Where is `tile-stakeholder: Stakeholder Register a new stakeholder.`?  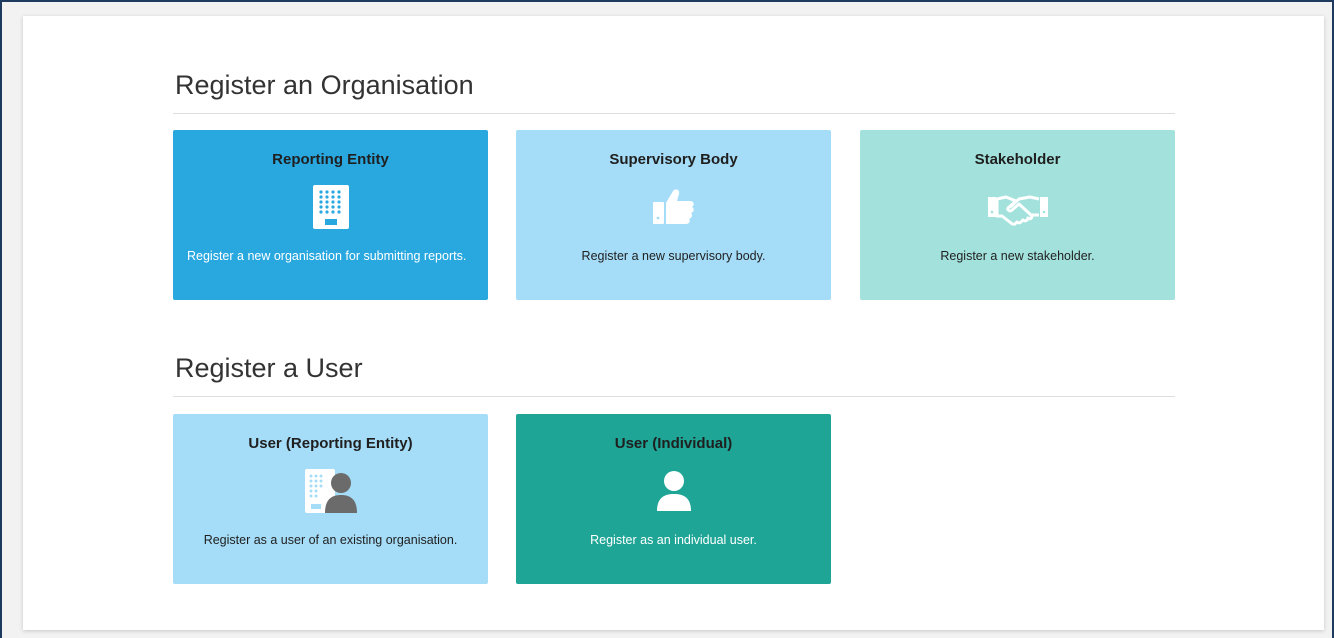
tile-stakeholder: Stakeholder Register a new stakeholder. is located at coordinates (1017, 215).